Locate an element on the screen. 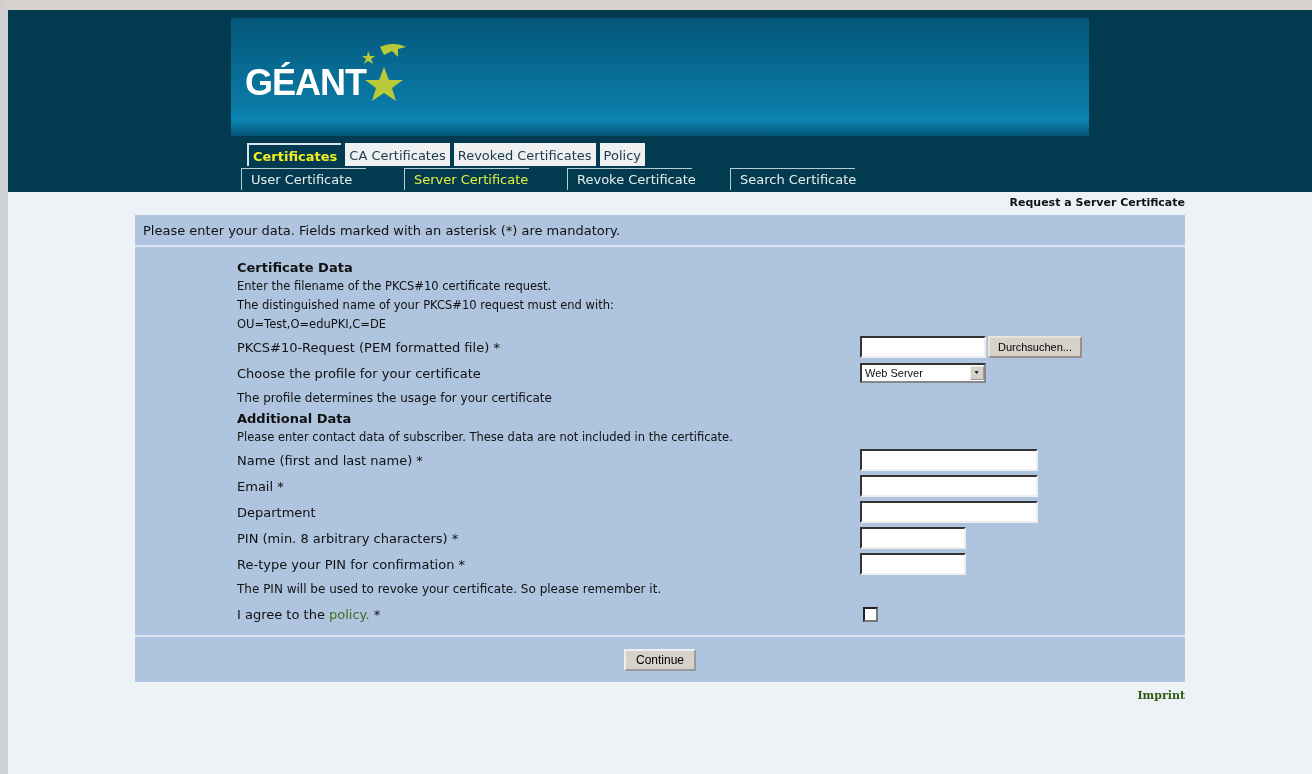 The image size is (1312, 774). file-field is located at coordinates (923, 347).